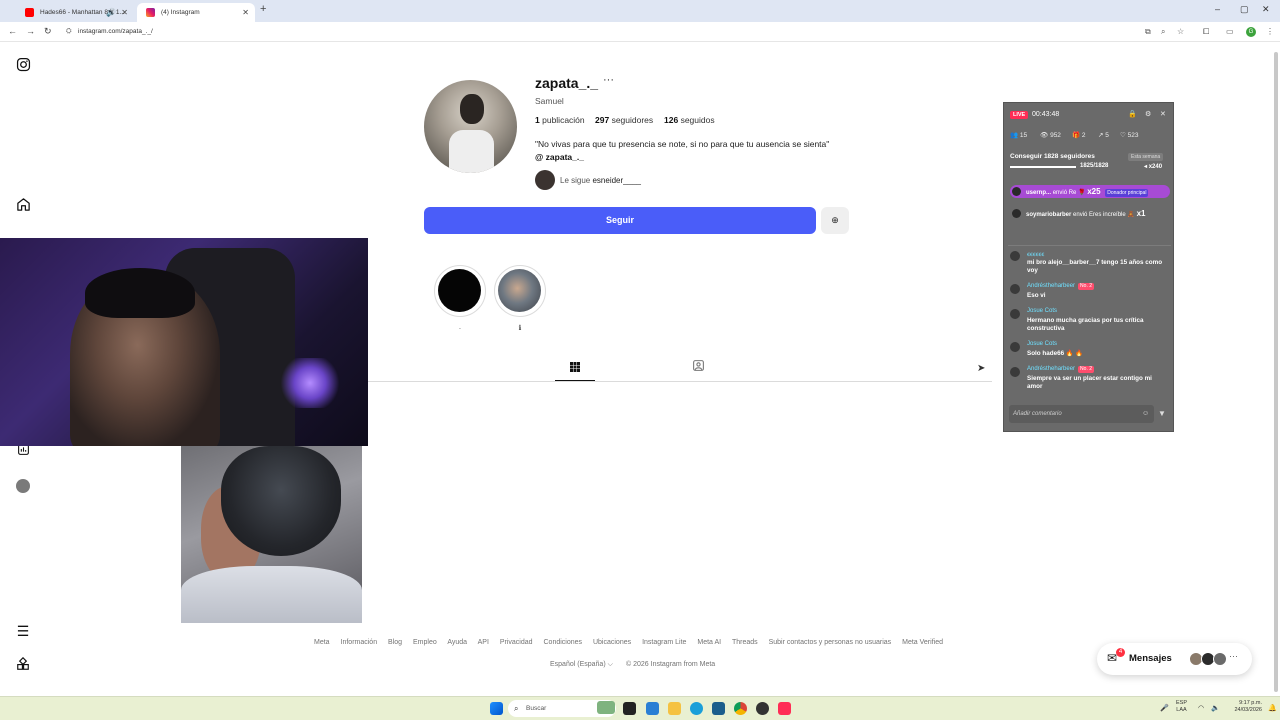  I want to click on reload-icon: ↻, so click(48, 31).